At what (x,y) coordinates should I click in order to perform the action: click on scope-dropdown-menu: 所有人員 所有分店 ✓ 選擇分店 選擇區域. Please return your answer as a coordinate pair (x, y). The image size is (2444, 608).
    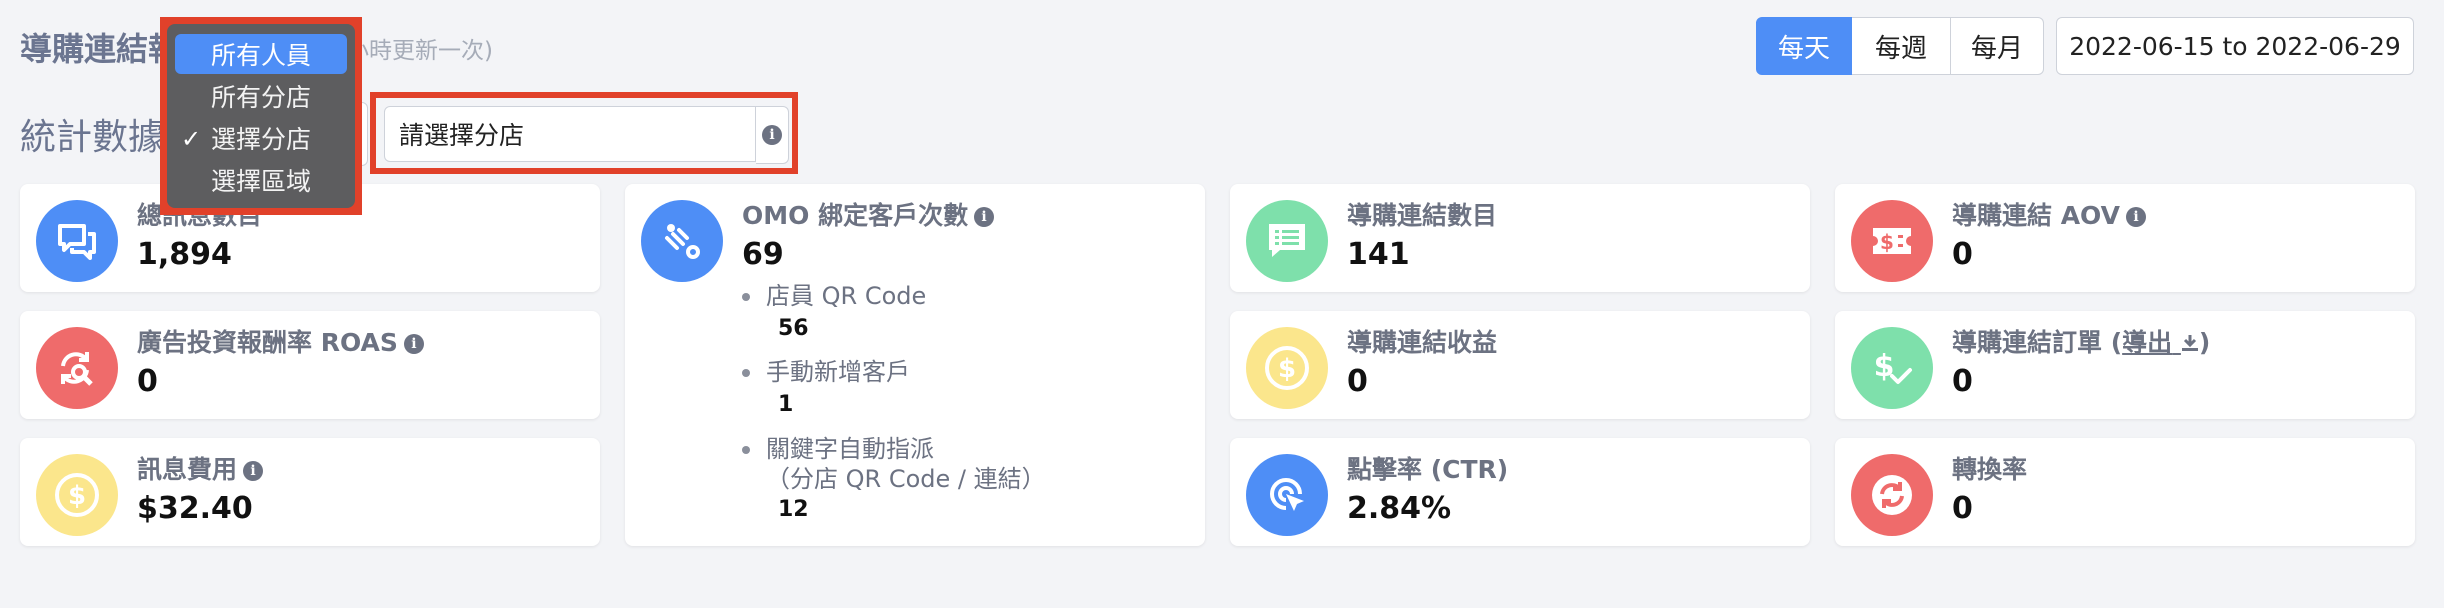
    Looking at the image, I should click on (261, 116).